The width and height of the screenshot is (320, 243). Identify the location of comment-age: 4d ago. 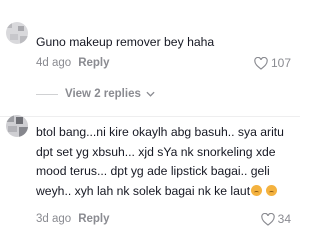
(54, 63).